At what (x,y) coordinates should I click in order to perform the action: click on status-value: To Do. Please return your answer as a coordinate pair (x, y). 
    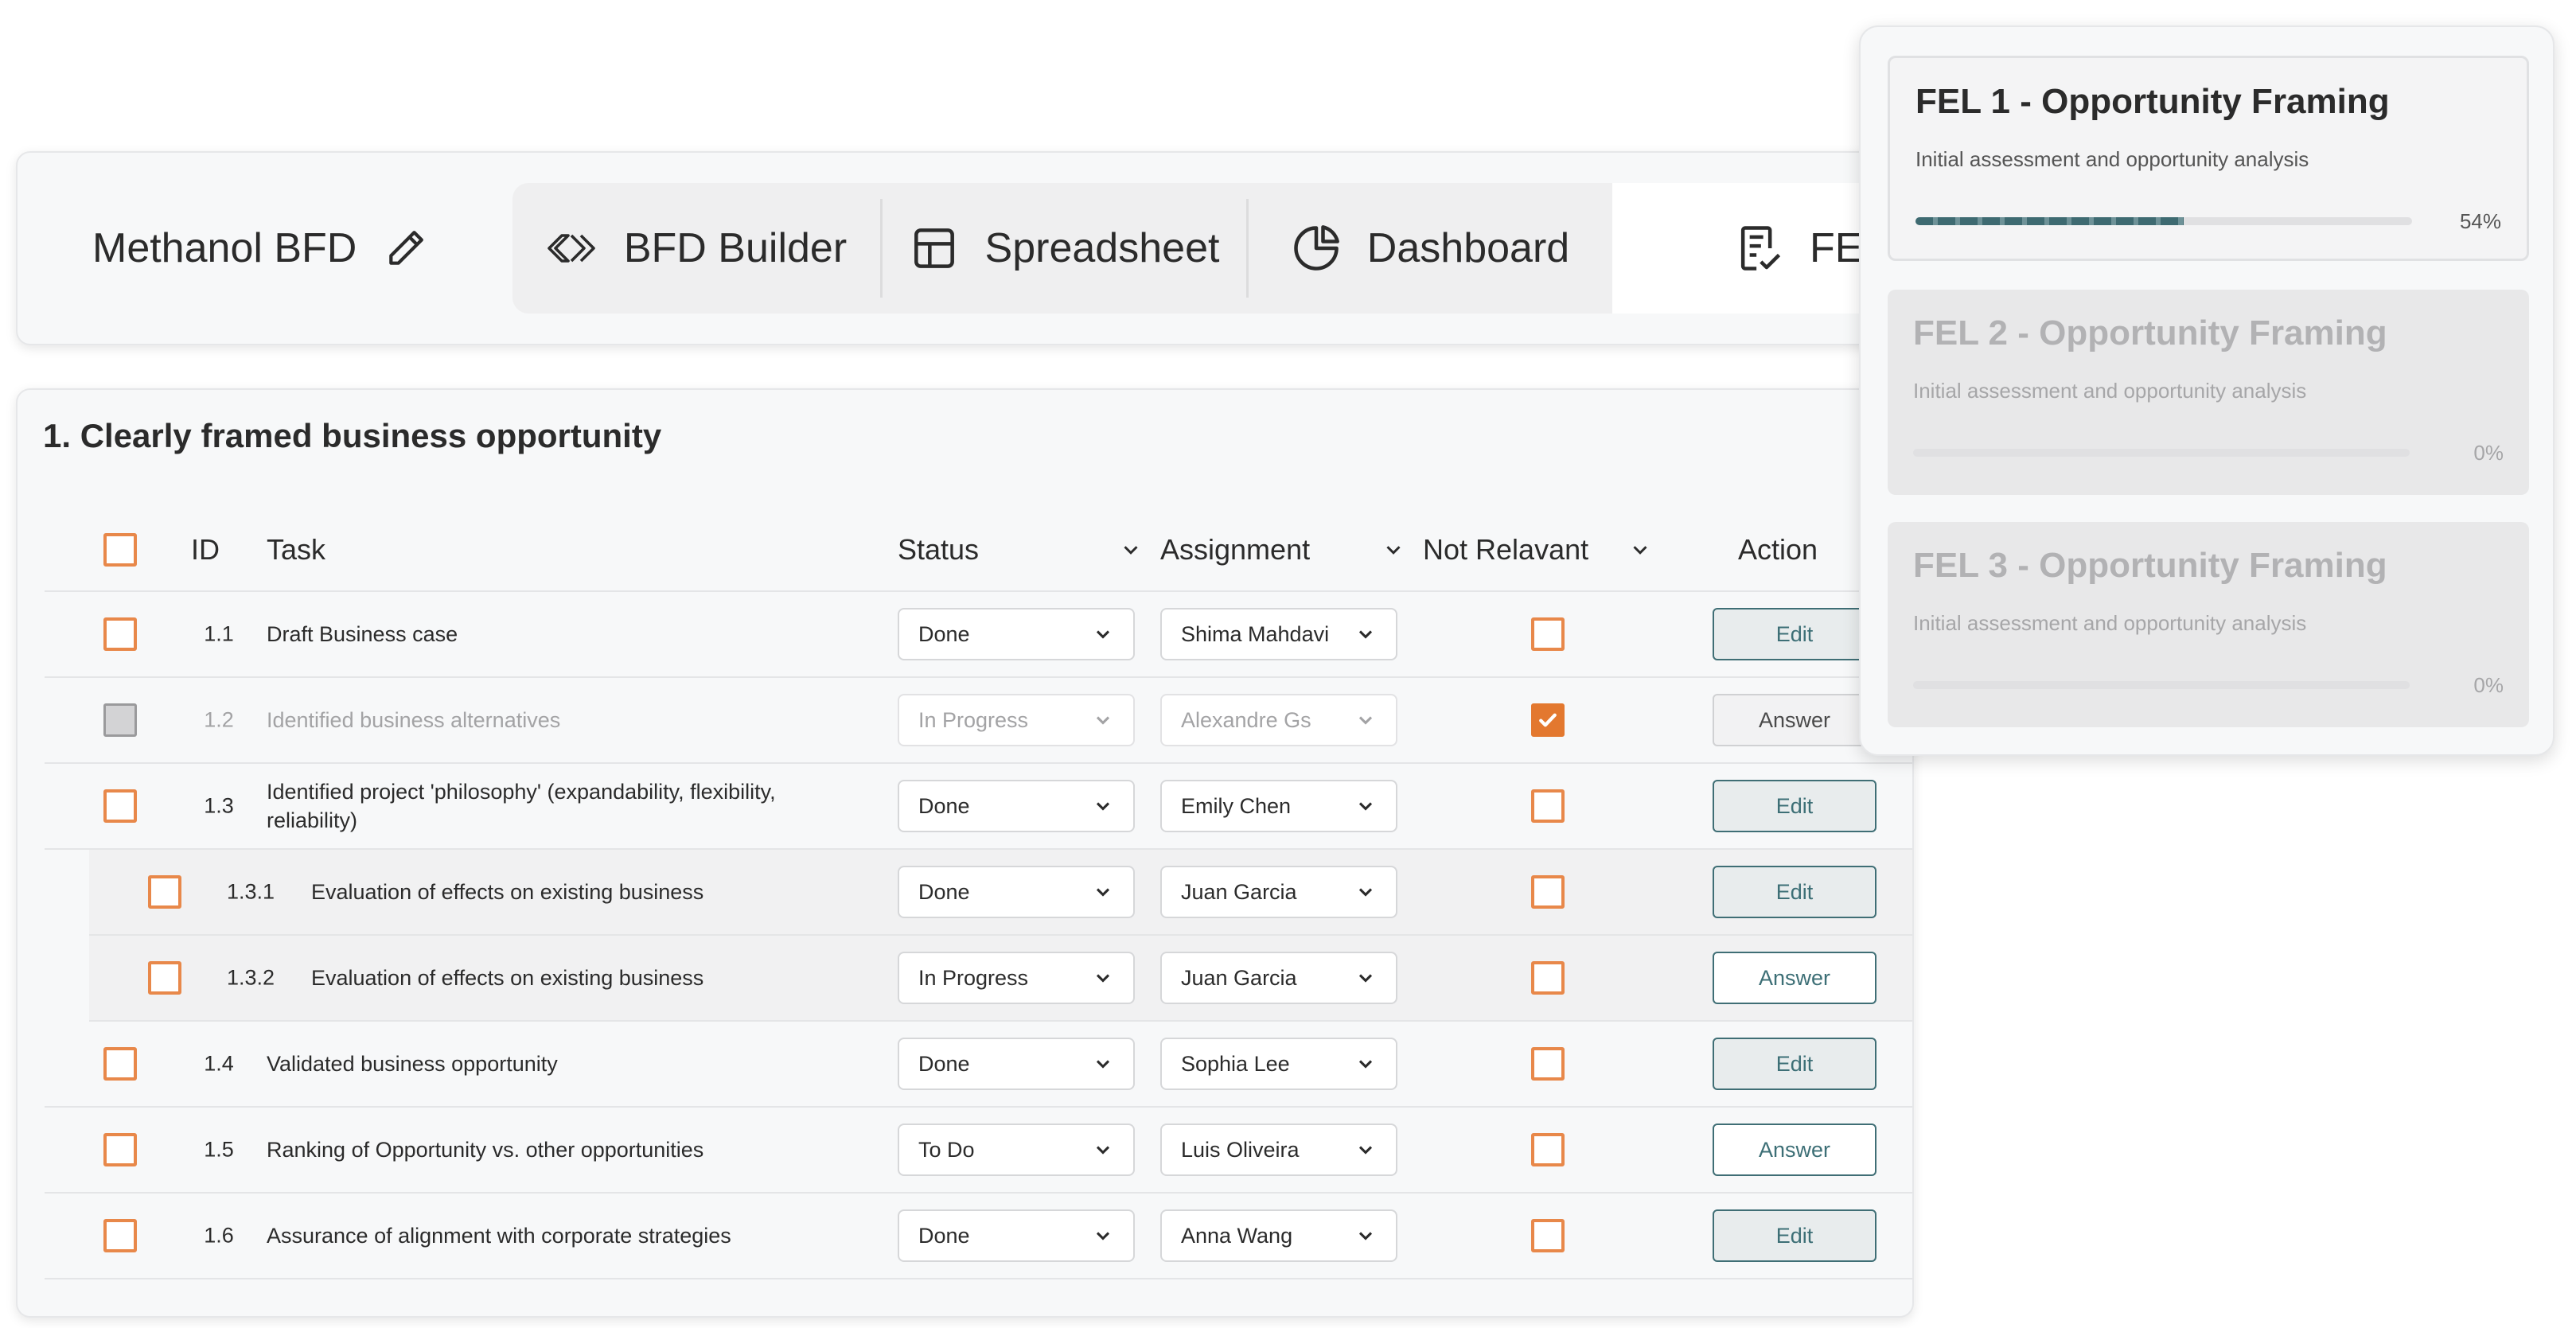
    Looking at the image, I should click on (946, 1149).